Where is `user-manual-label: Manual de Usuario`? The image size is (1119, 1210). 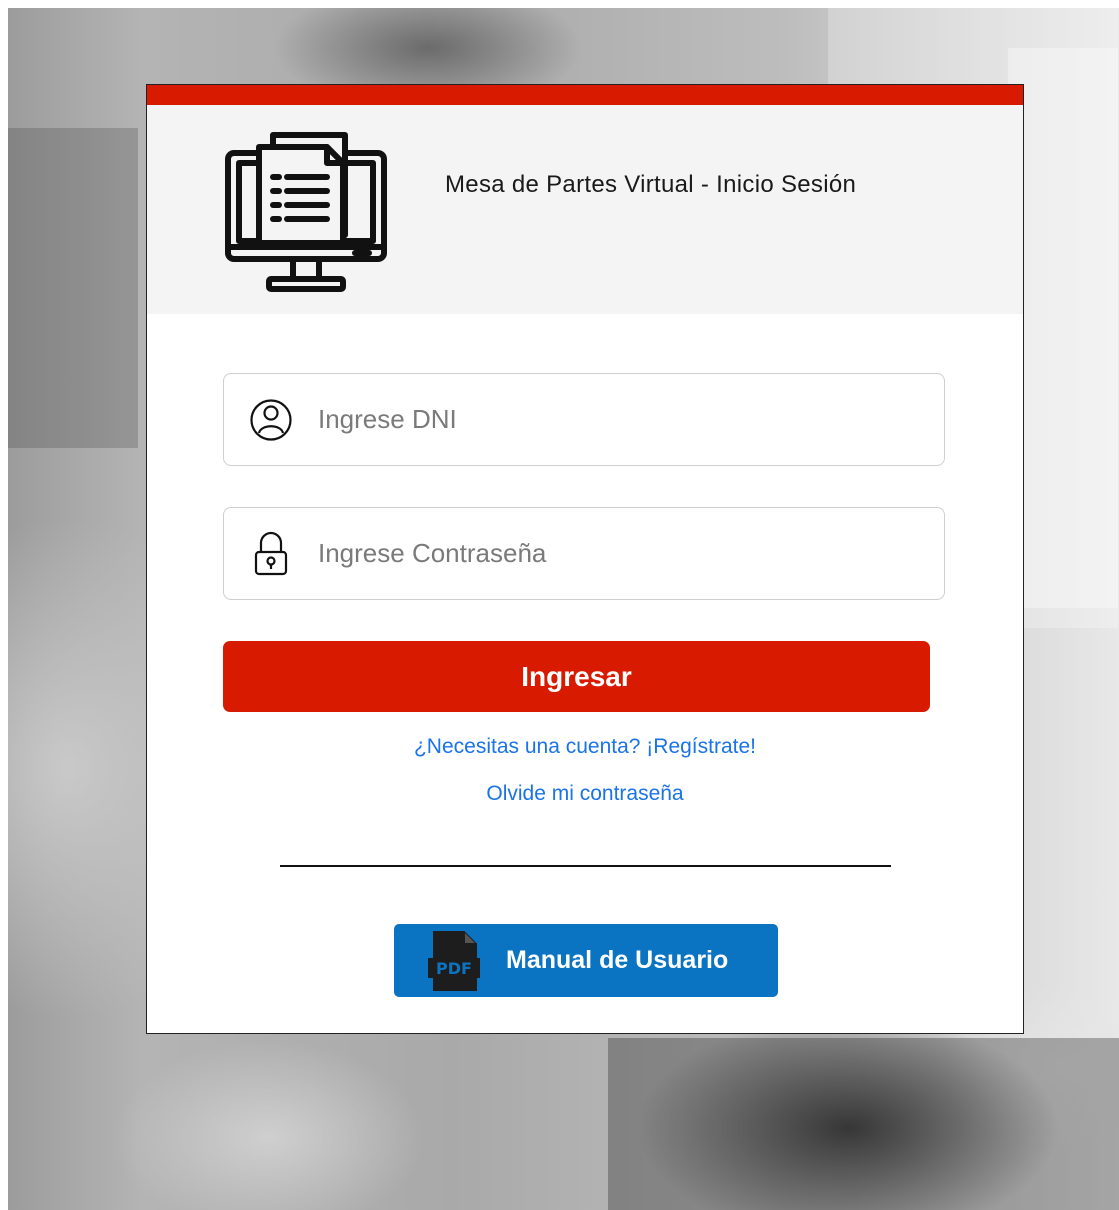
user-manual-label: Manual de Usuario is located at coordinates (617, 960).